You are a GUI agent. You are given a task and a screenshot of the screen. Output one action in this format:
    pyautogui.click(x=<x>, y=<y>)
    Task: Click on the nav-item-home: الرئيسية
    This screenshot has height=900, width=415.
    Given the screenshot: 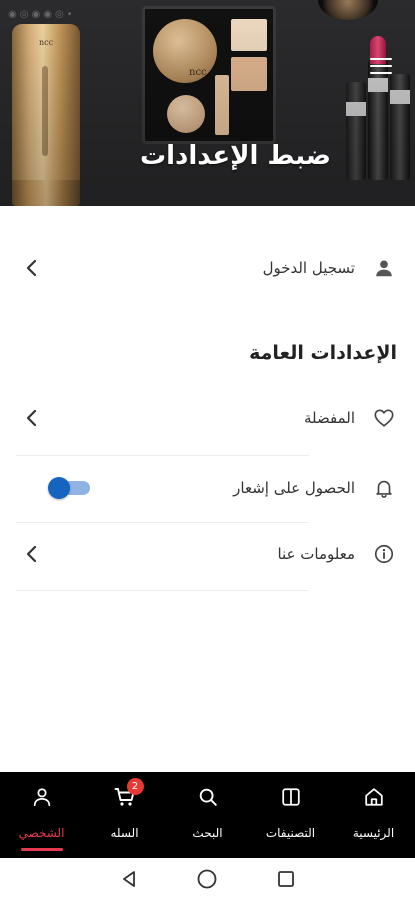 What is the action you would take?
    pyautogui.click(x=373, y=815)
    